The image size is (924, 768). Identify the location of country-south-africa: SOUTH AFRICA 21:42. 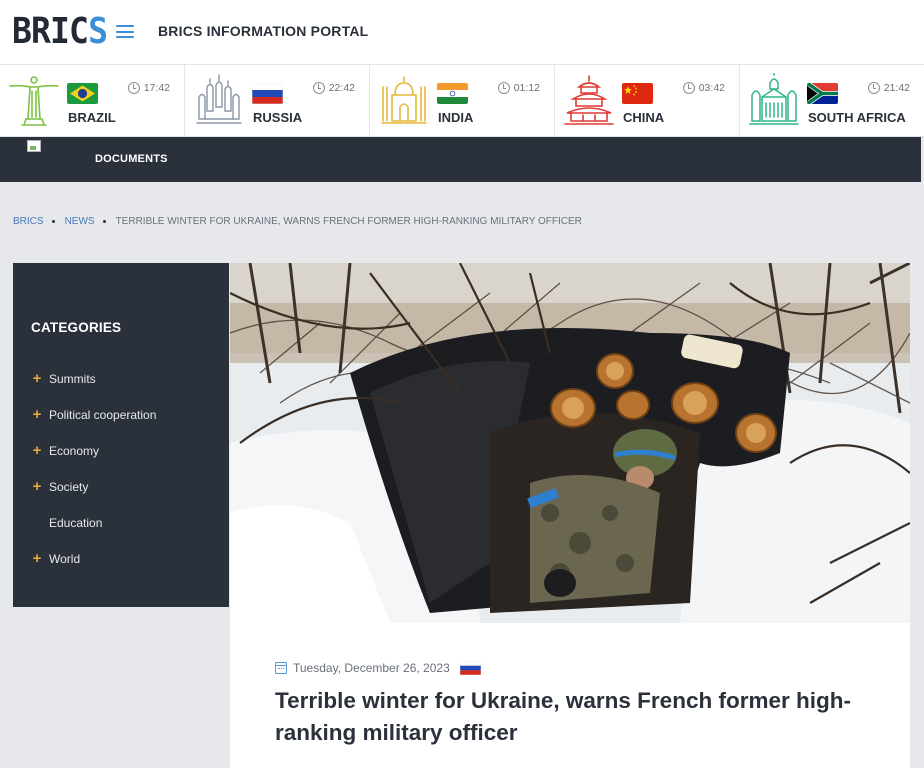
(832, 101).